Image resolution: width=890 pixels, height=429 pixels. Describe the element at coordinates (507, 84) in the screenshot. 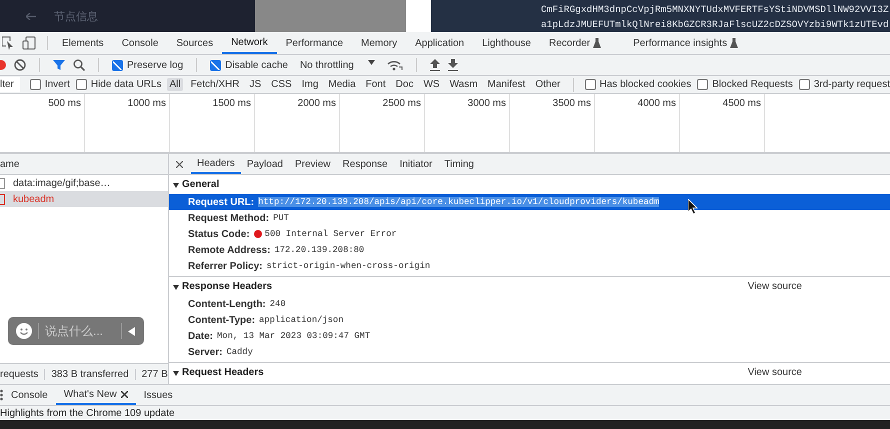

I see `type-filter-button: Manifest` at that location.